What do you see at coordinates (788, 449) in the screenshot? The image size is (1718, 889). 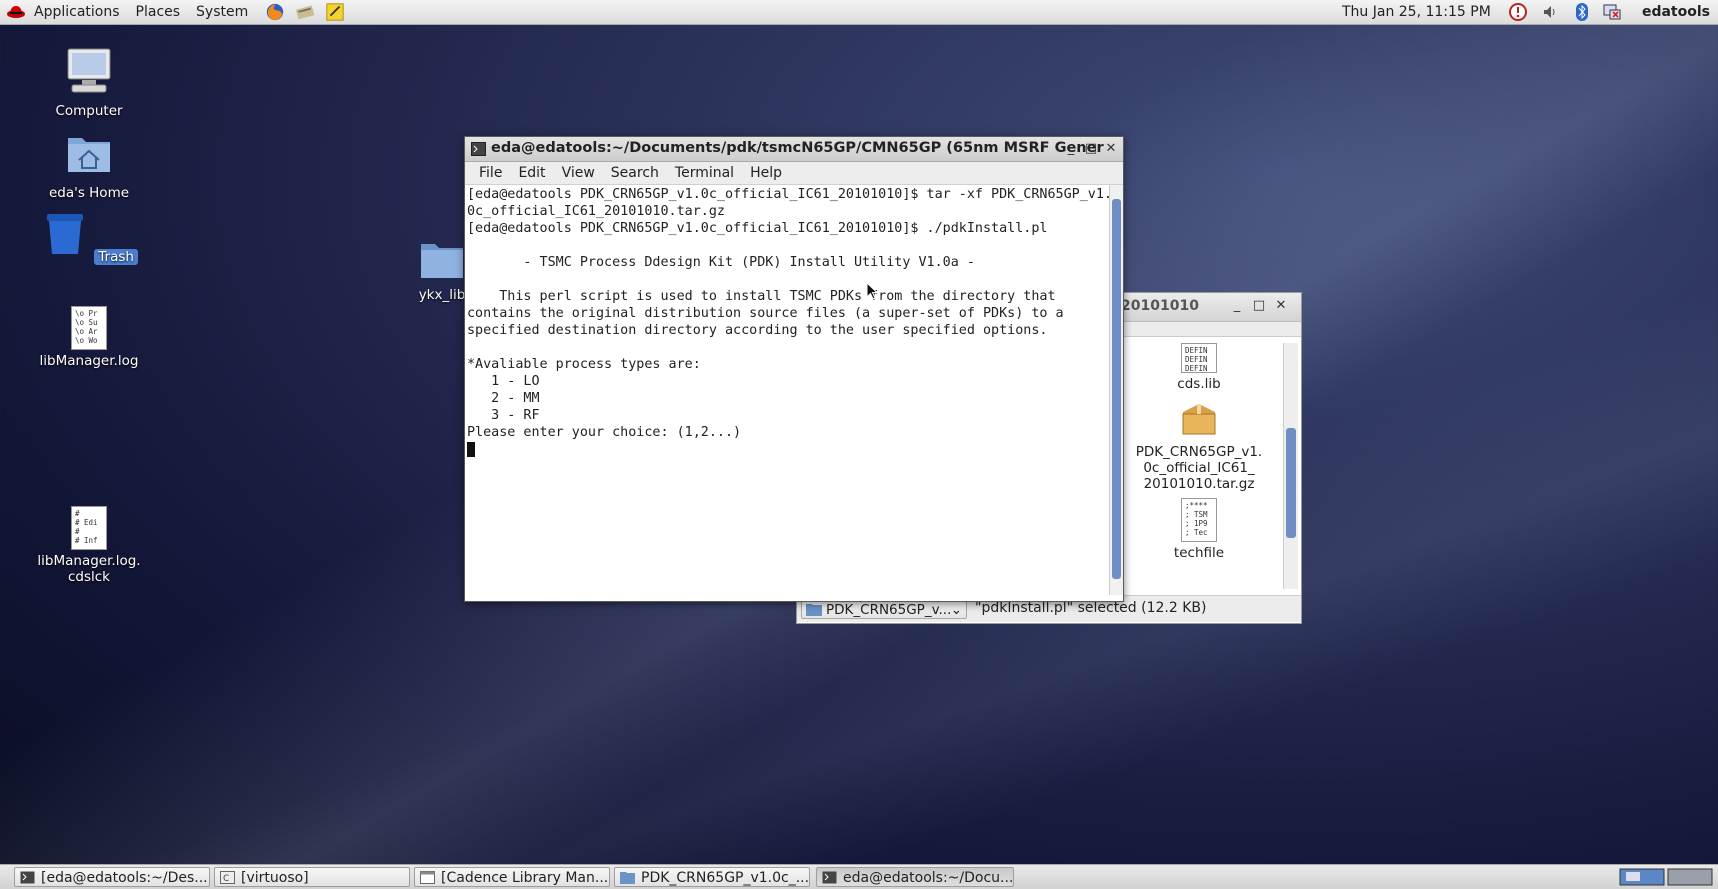 I see `terminal-cursor-line` at bounding box center [788, 449].